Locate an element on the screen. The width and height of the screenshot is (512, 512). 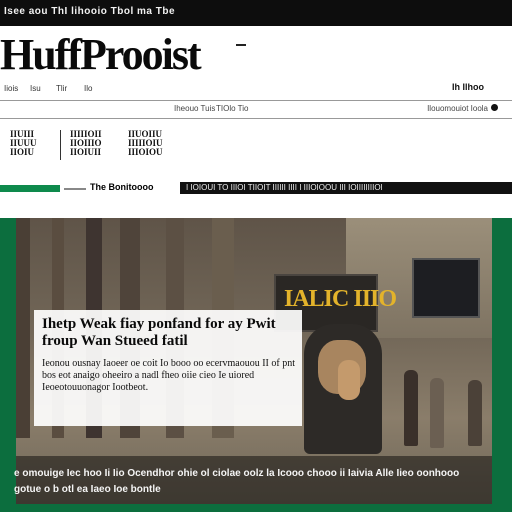
section-link-2: IIIIIOII IIOIIIO IIOIUII is located at coordinates (86, 143).